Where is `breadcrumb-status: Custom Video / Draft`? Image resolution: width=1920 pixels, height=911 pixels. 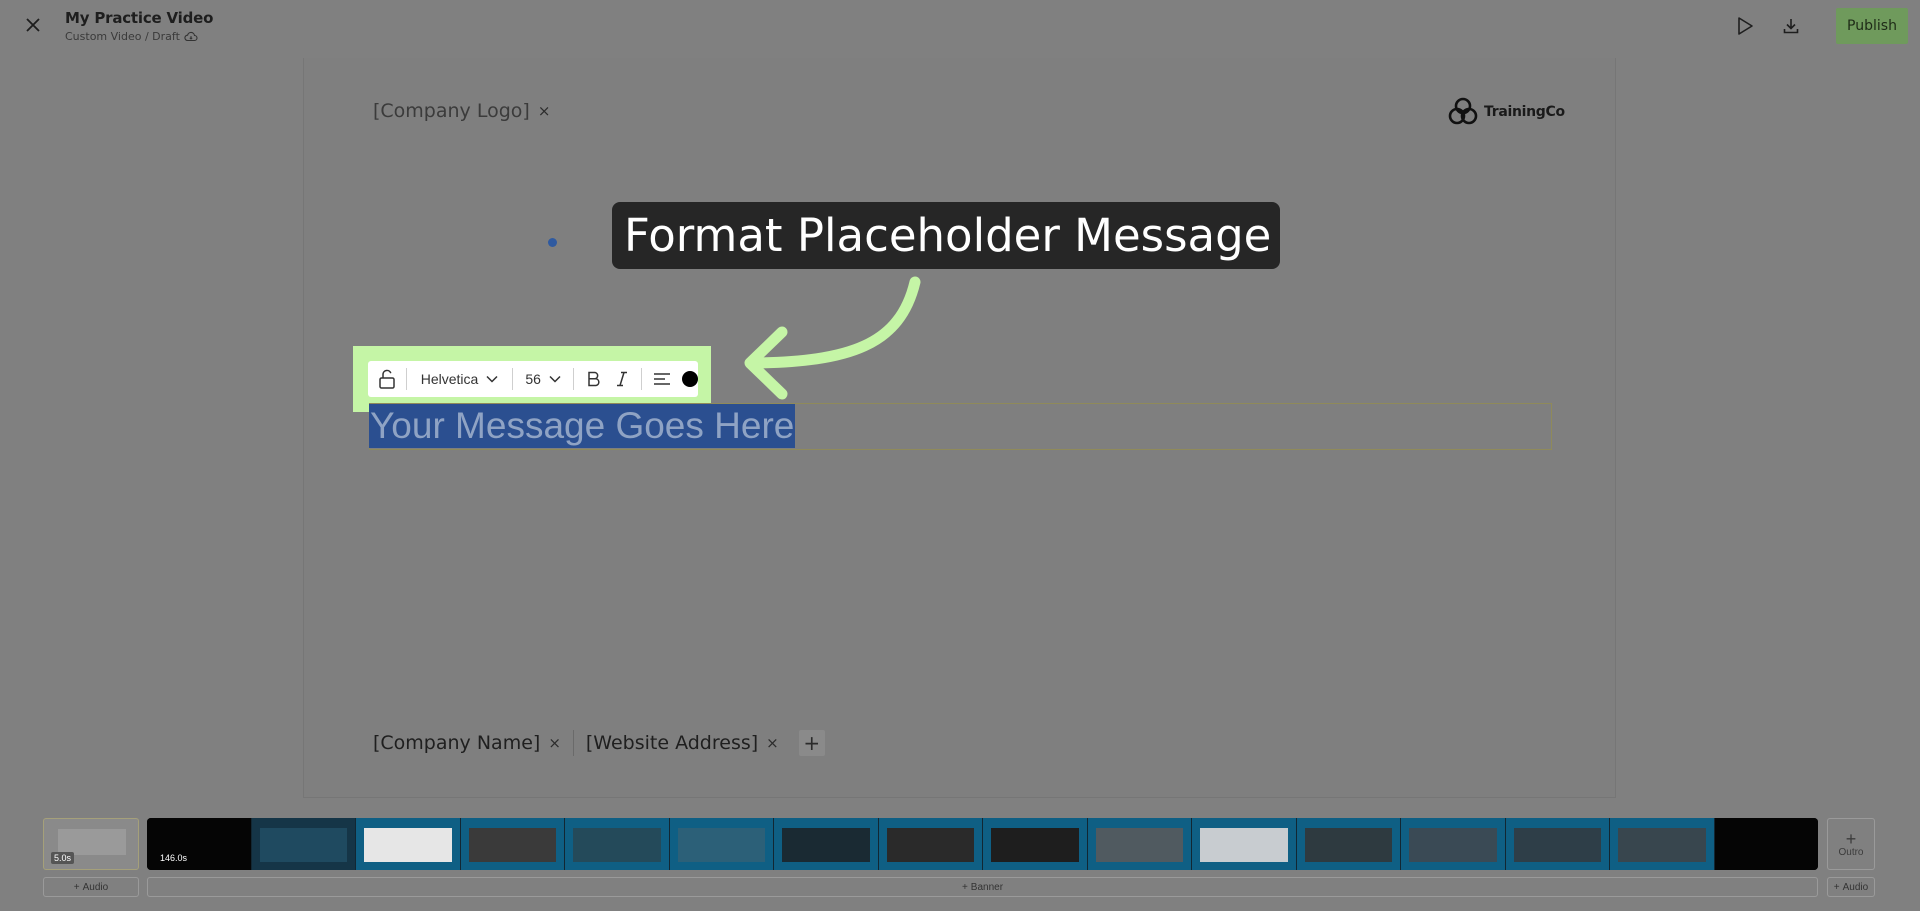 breadcrumb-status: Custom Video / Draft is located at coordinates (122, 36).